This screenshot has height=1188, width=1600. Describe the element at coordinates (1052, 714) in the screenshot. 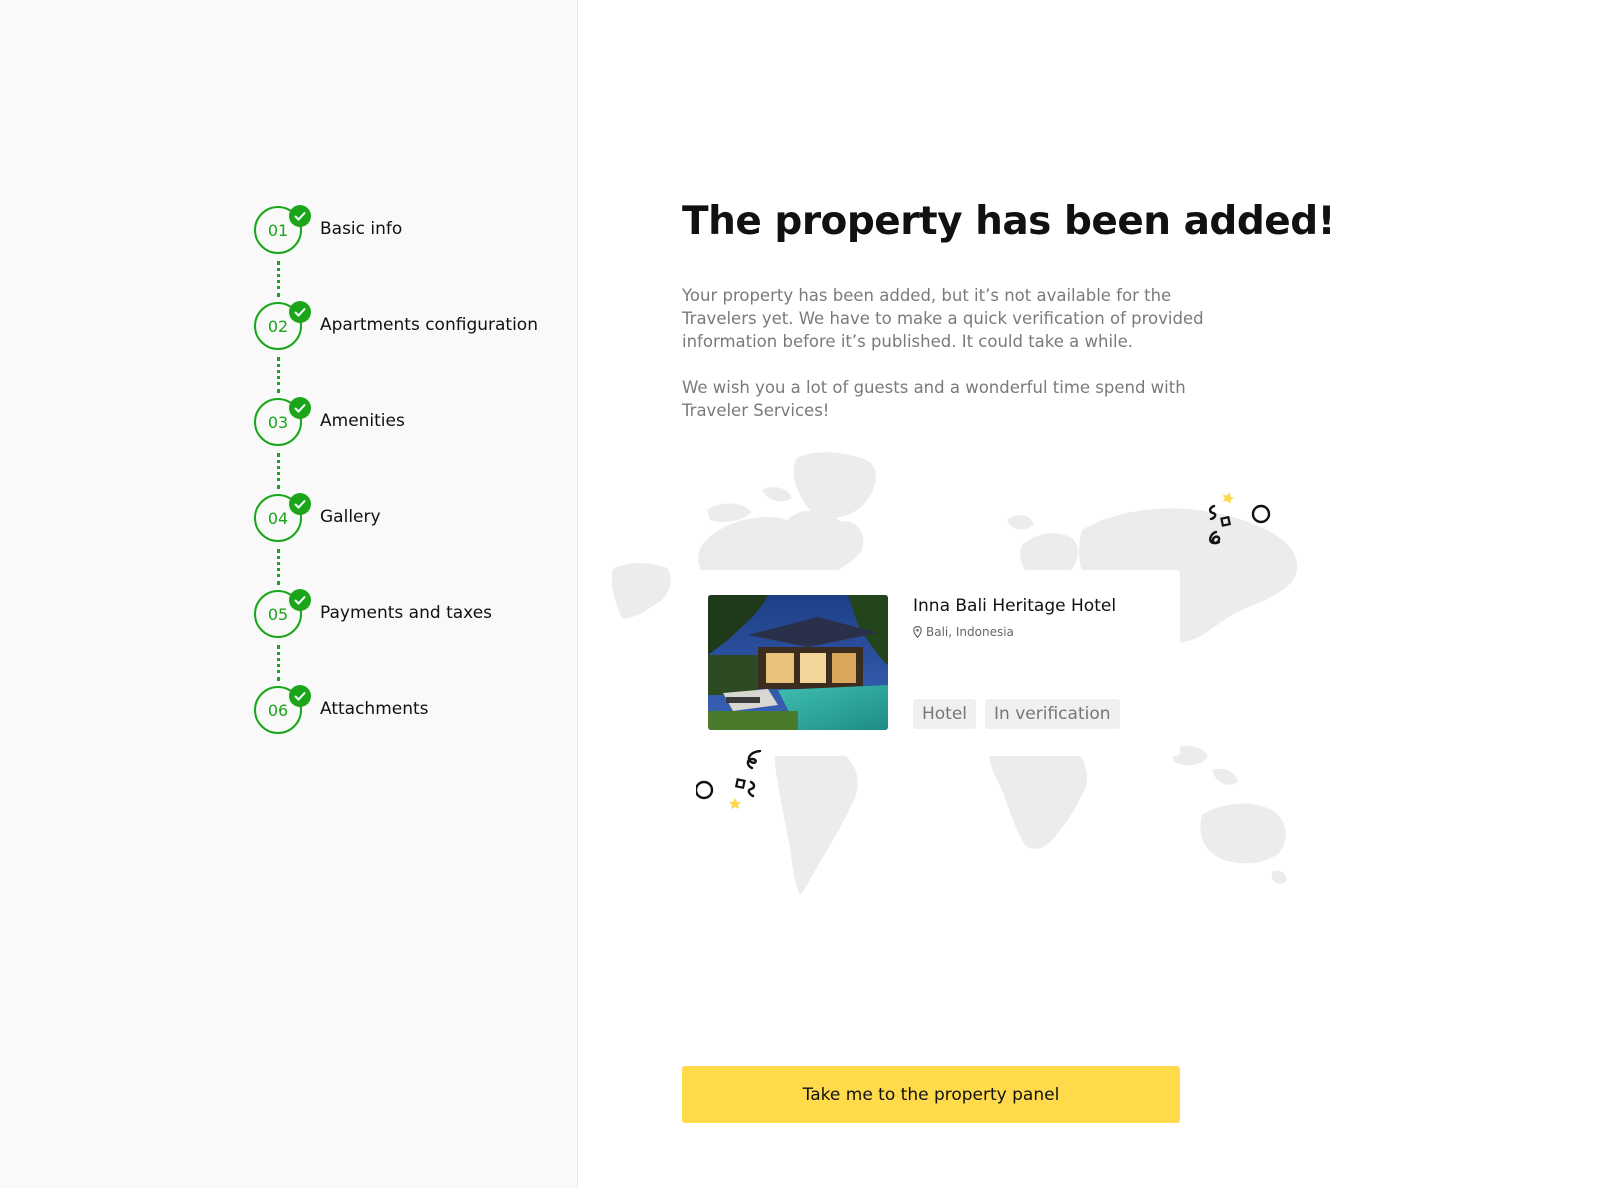

I see `status-tag: In verification` at that location.